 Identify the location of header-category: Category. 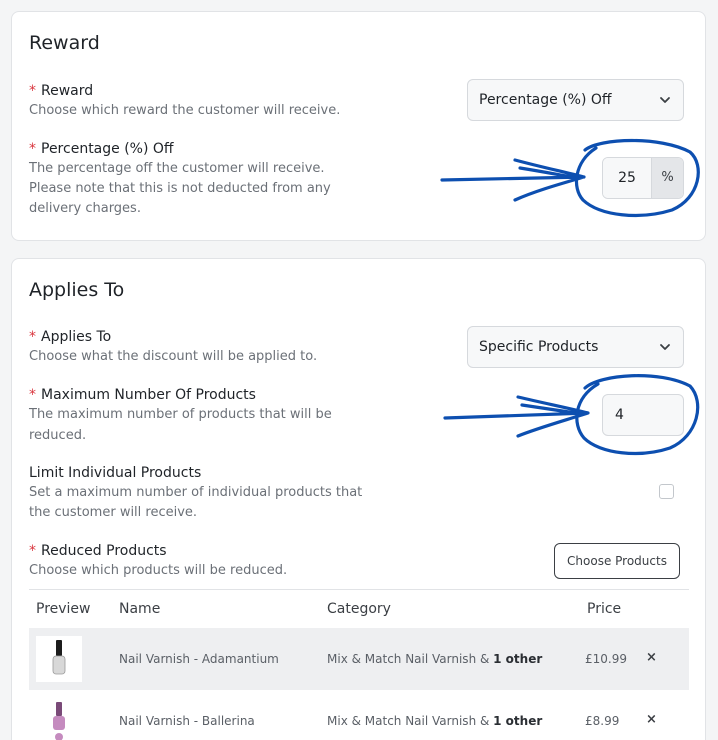
(359, 609).